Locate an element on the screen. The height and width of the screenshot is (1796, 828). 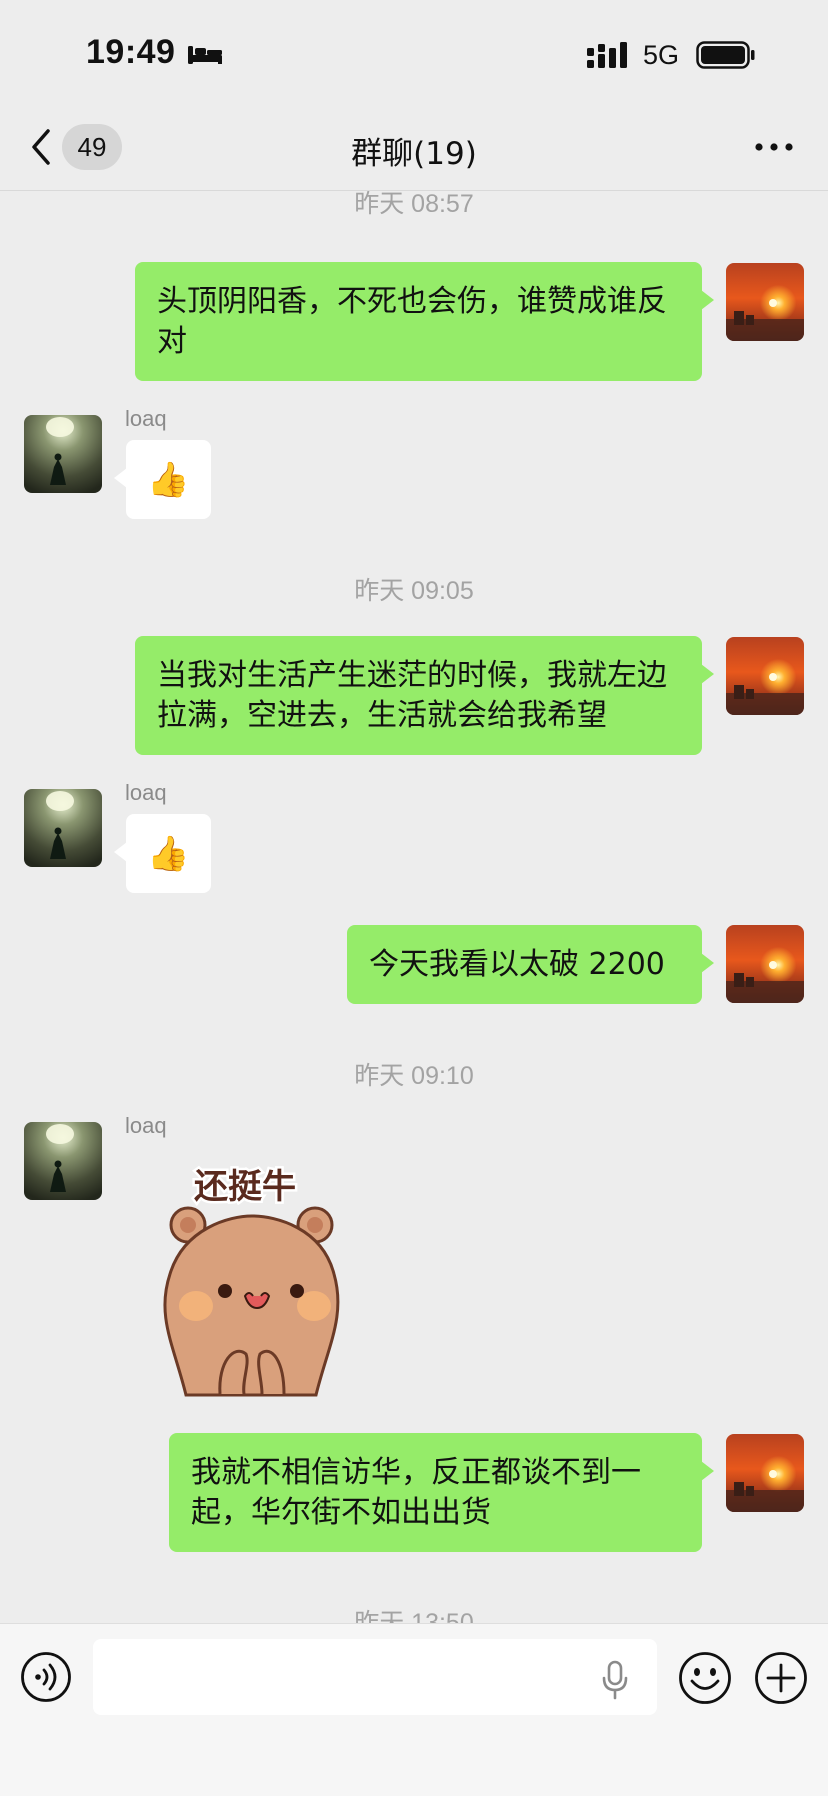
mic-icon is located at coordinates (615, 1680).